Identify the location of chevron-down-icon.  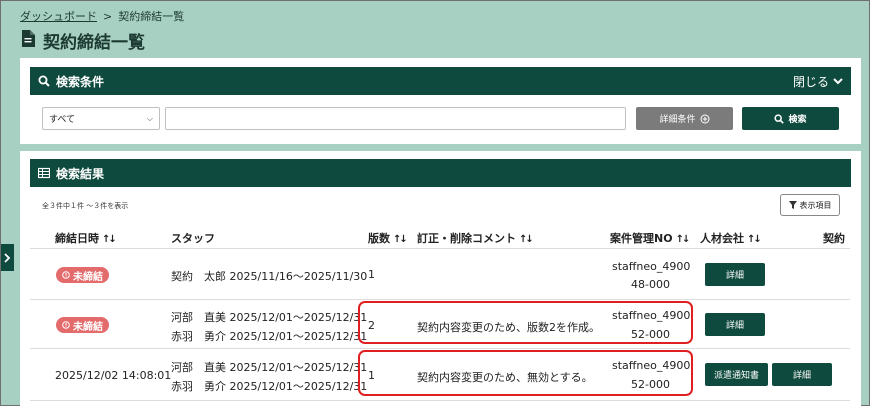
(838, 81).